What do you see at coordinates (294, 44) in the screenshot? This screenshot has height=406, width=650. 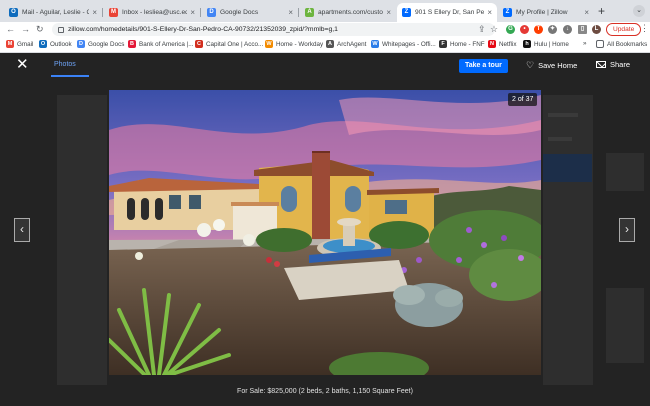 I see `bookmark-workday: W Home - Workday` at bounding box center [294, 44].